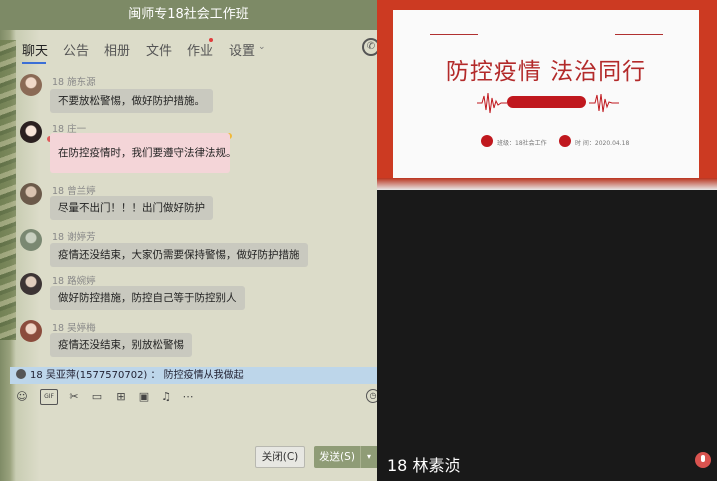  Describe the element at coordinates (147, 298) in the screenshot. I see `message-bubble: 做好防控措施，防控自己等于防控别人` at that location.